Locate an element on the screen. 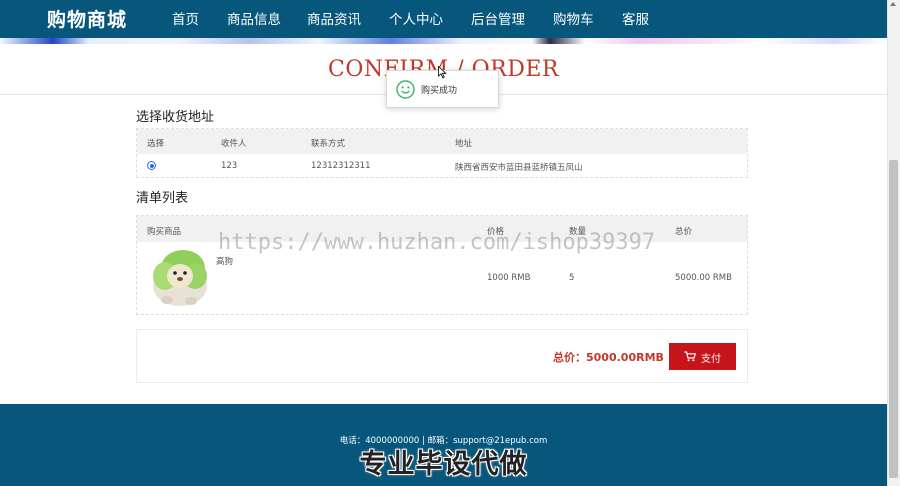  product-price: 1000 RMB is located at coordinates (509, 278).